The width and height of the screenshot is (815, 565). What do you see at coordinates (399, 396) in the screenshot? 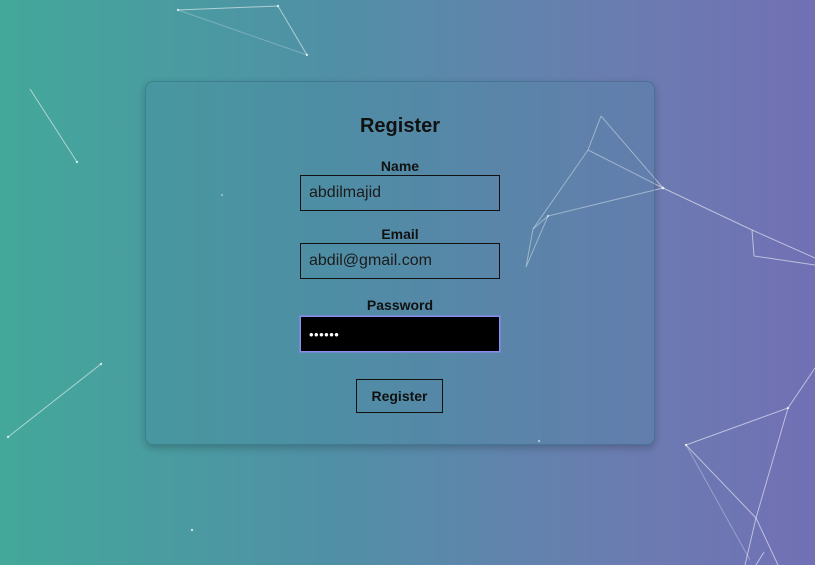
I see `register-button: Register` at bounding box center [399, 396].